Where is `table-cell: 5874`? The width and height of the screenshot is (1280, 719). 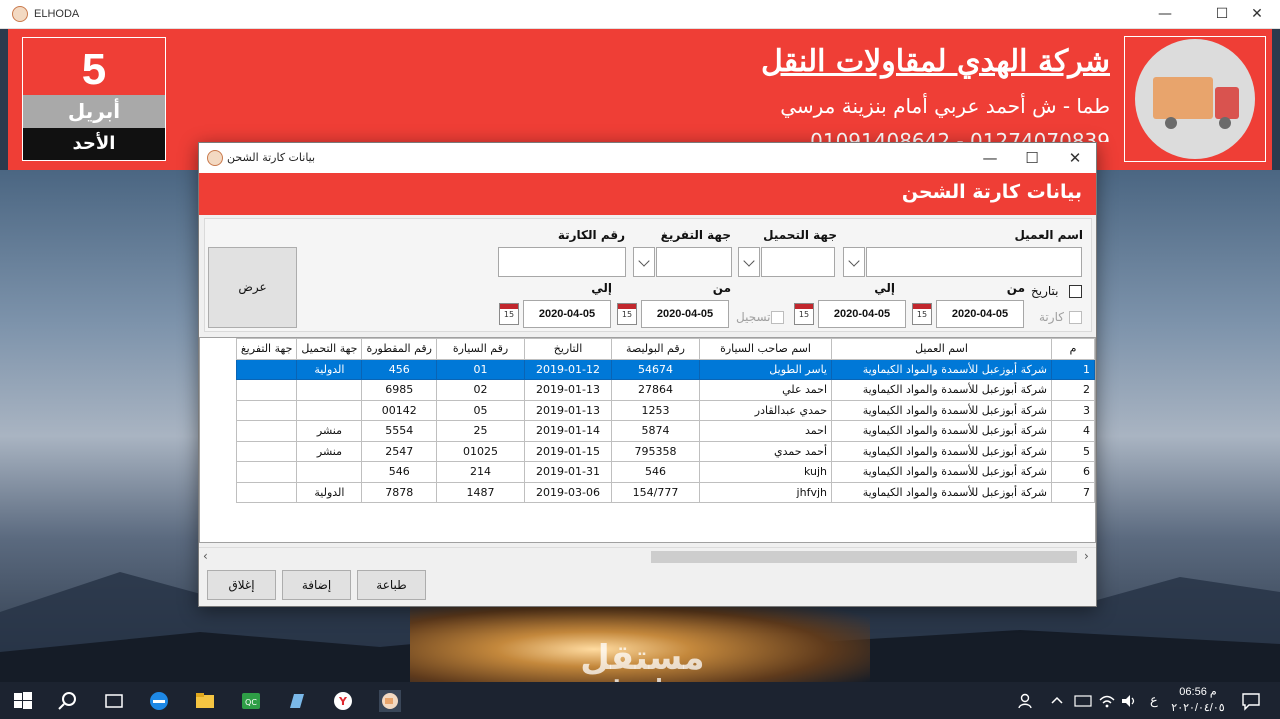 table-cell: 5874 is located at coordinates (655, 431).